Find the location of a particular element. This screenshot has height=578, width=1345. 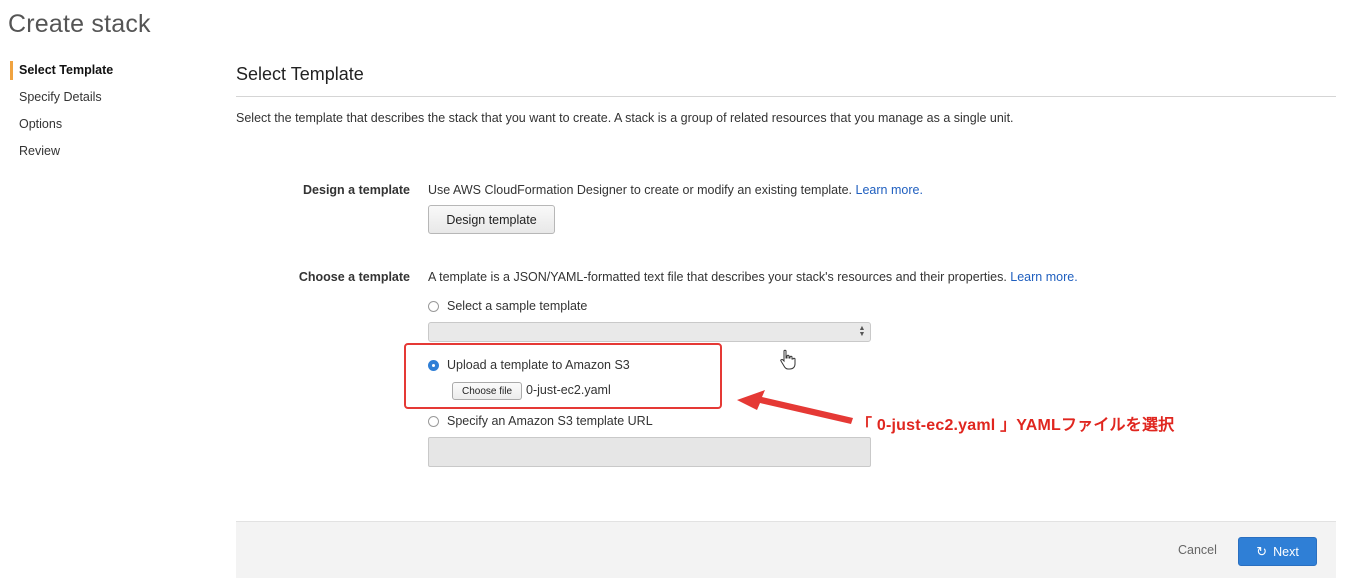

choose-learn-more-link: Learn more. is located at coordinates (1043, 277).